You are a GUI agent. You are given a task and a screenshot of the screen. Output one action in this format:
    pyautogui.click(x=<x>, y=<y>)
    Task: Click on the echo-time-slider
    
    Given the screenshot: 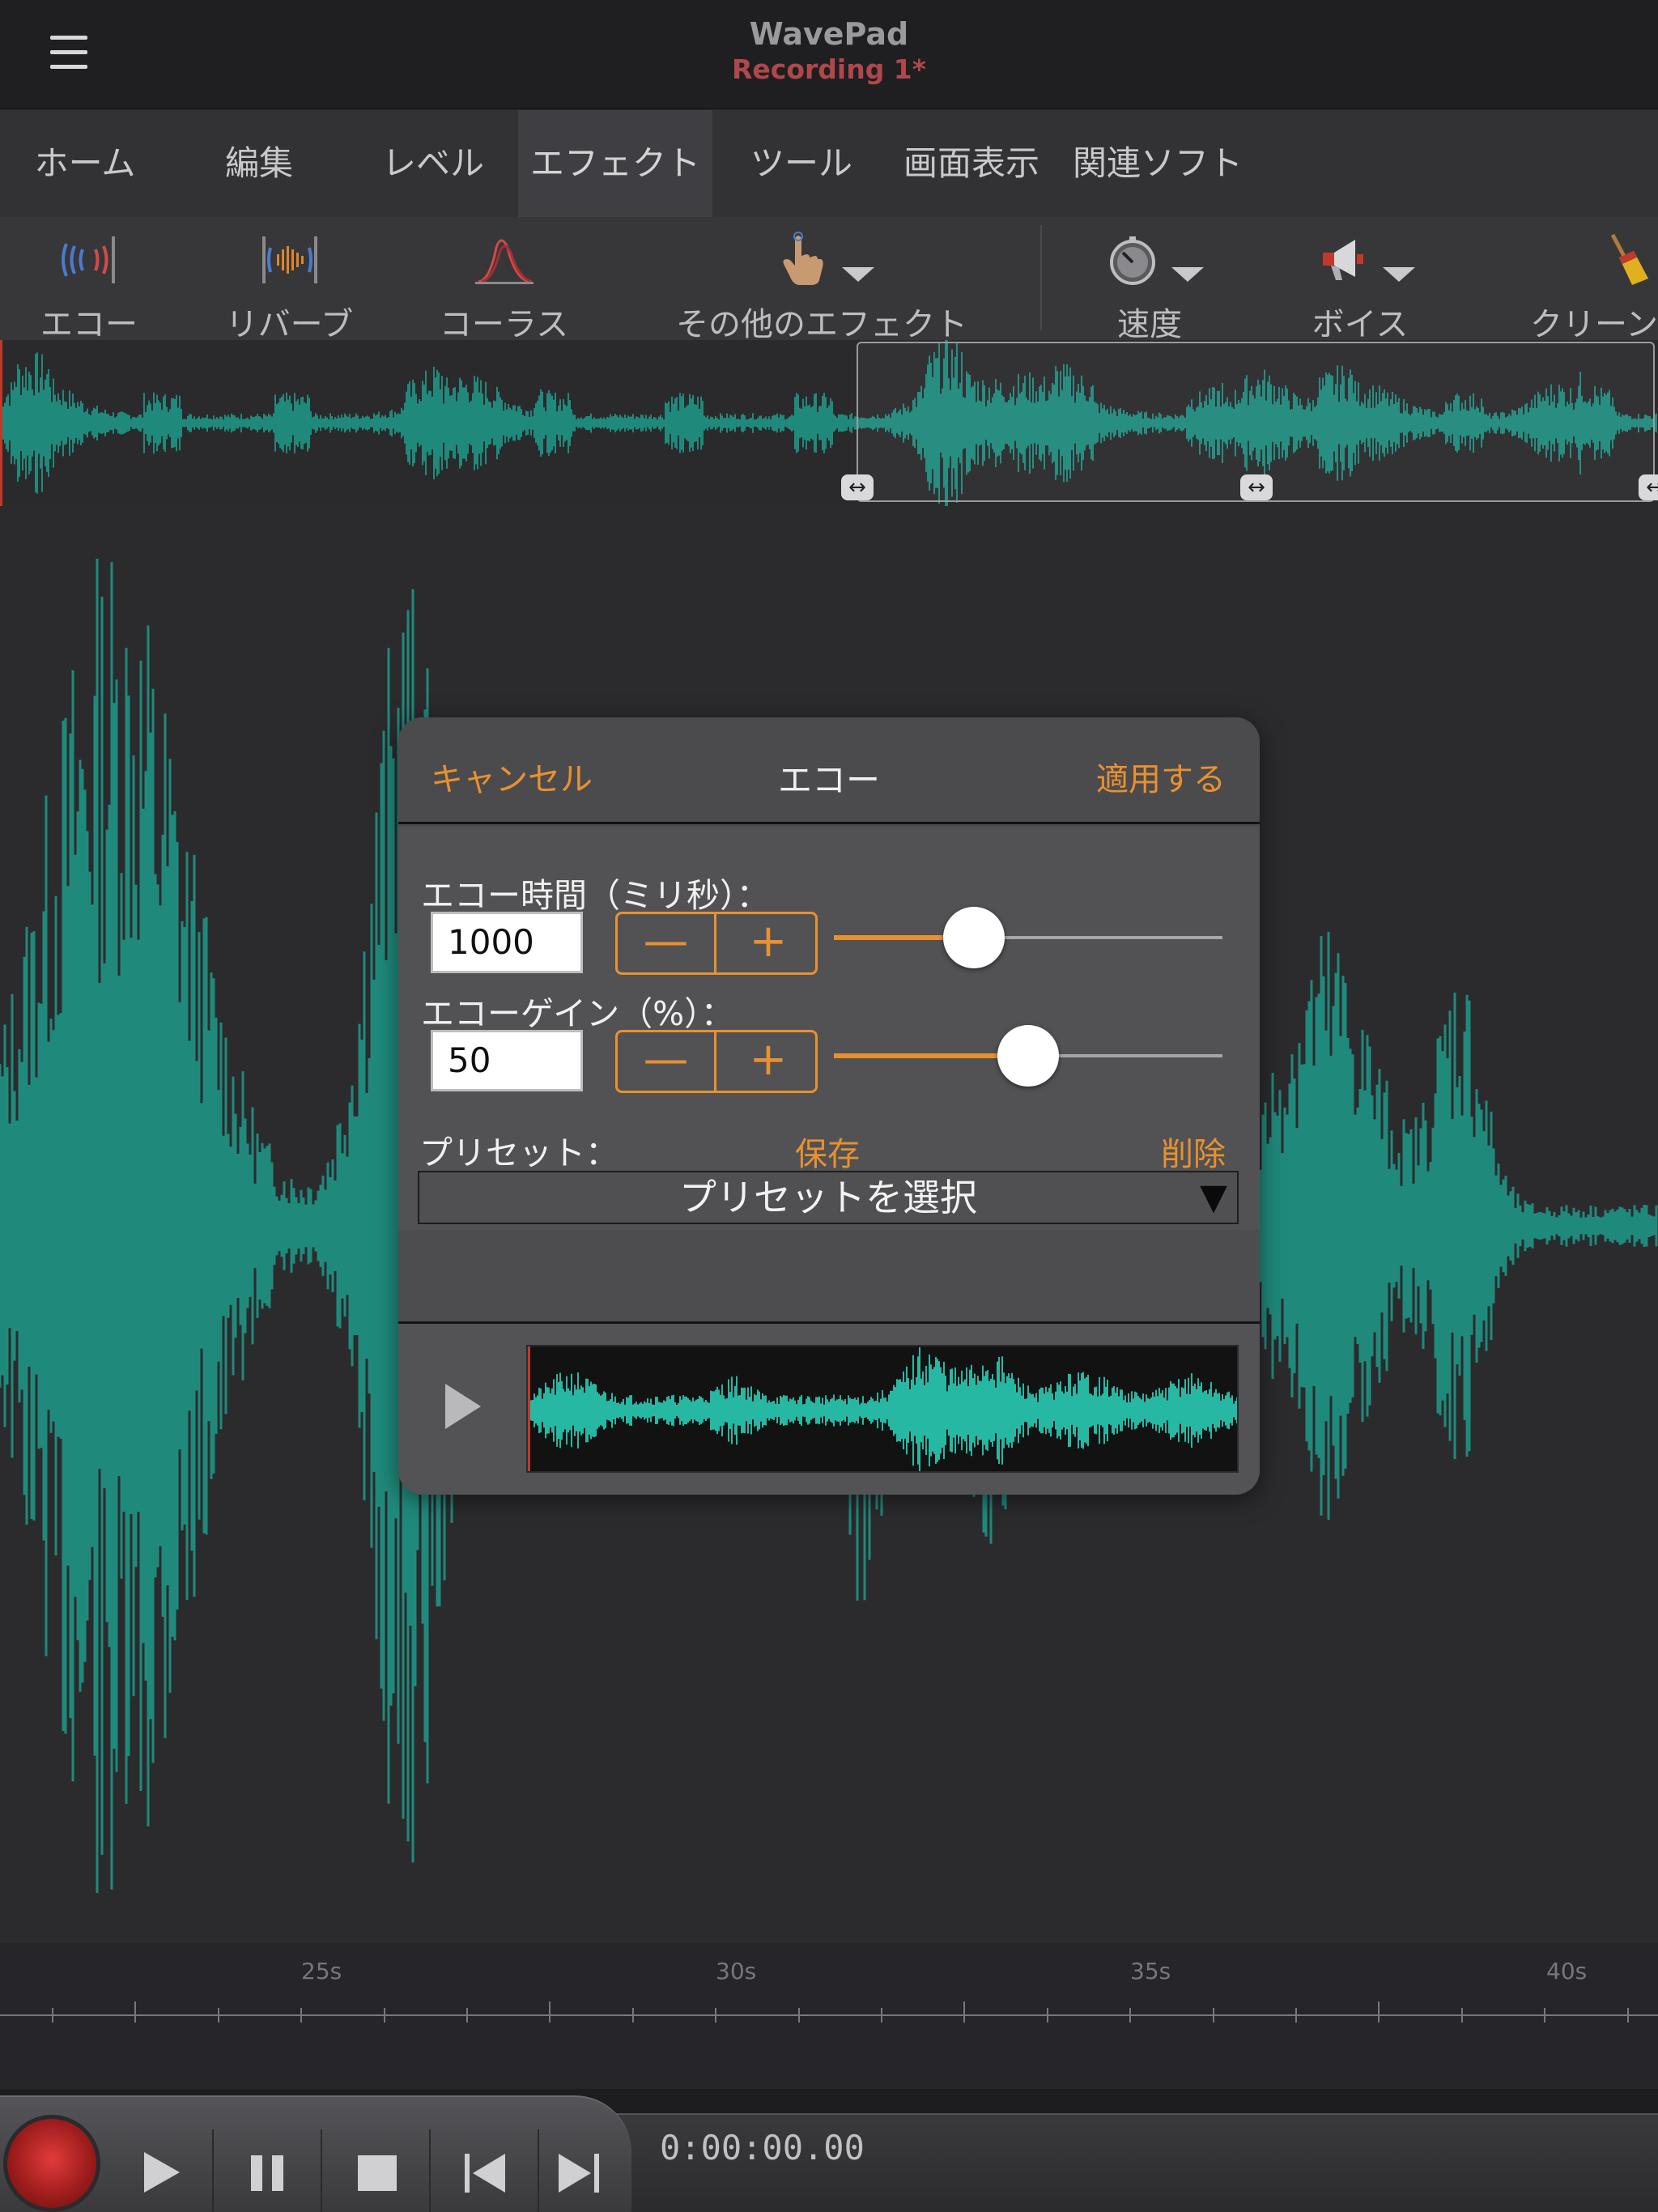 What is the action you would take?
    pyautogui.click(x=1028, y=937)
    